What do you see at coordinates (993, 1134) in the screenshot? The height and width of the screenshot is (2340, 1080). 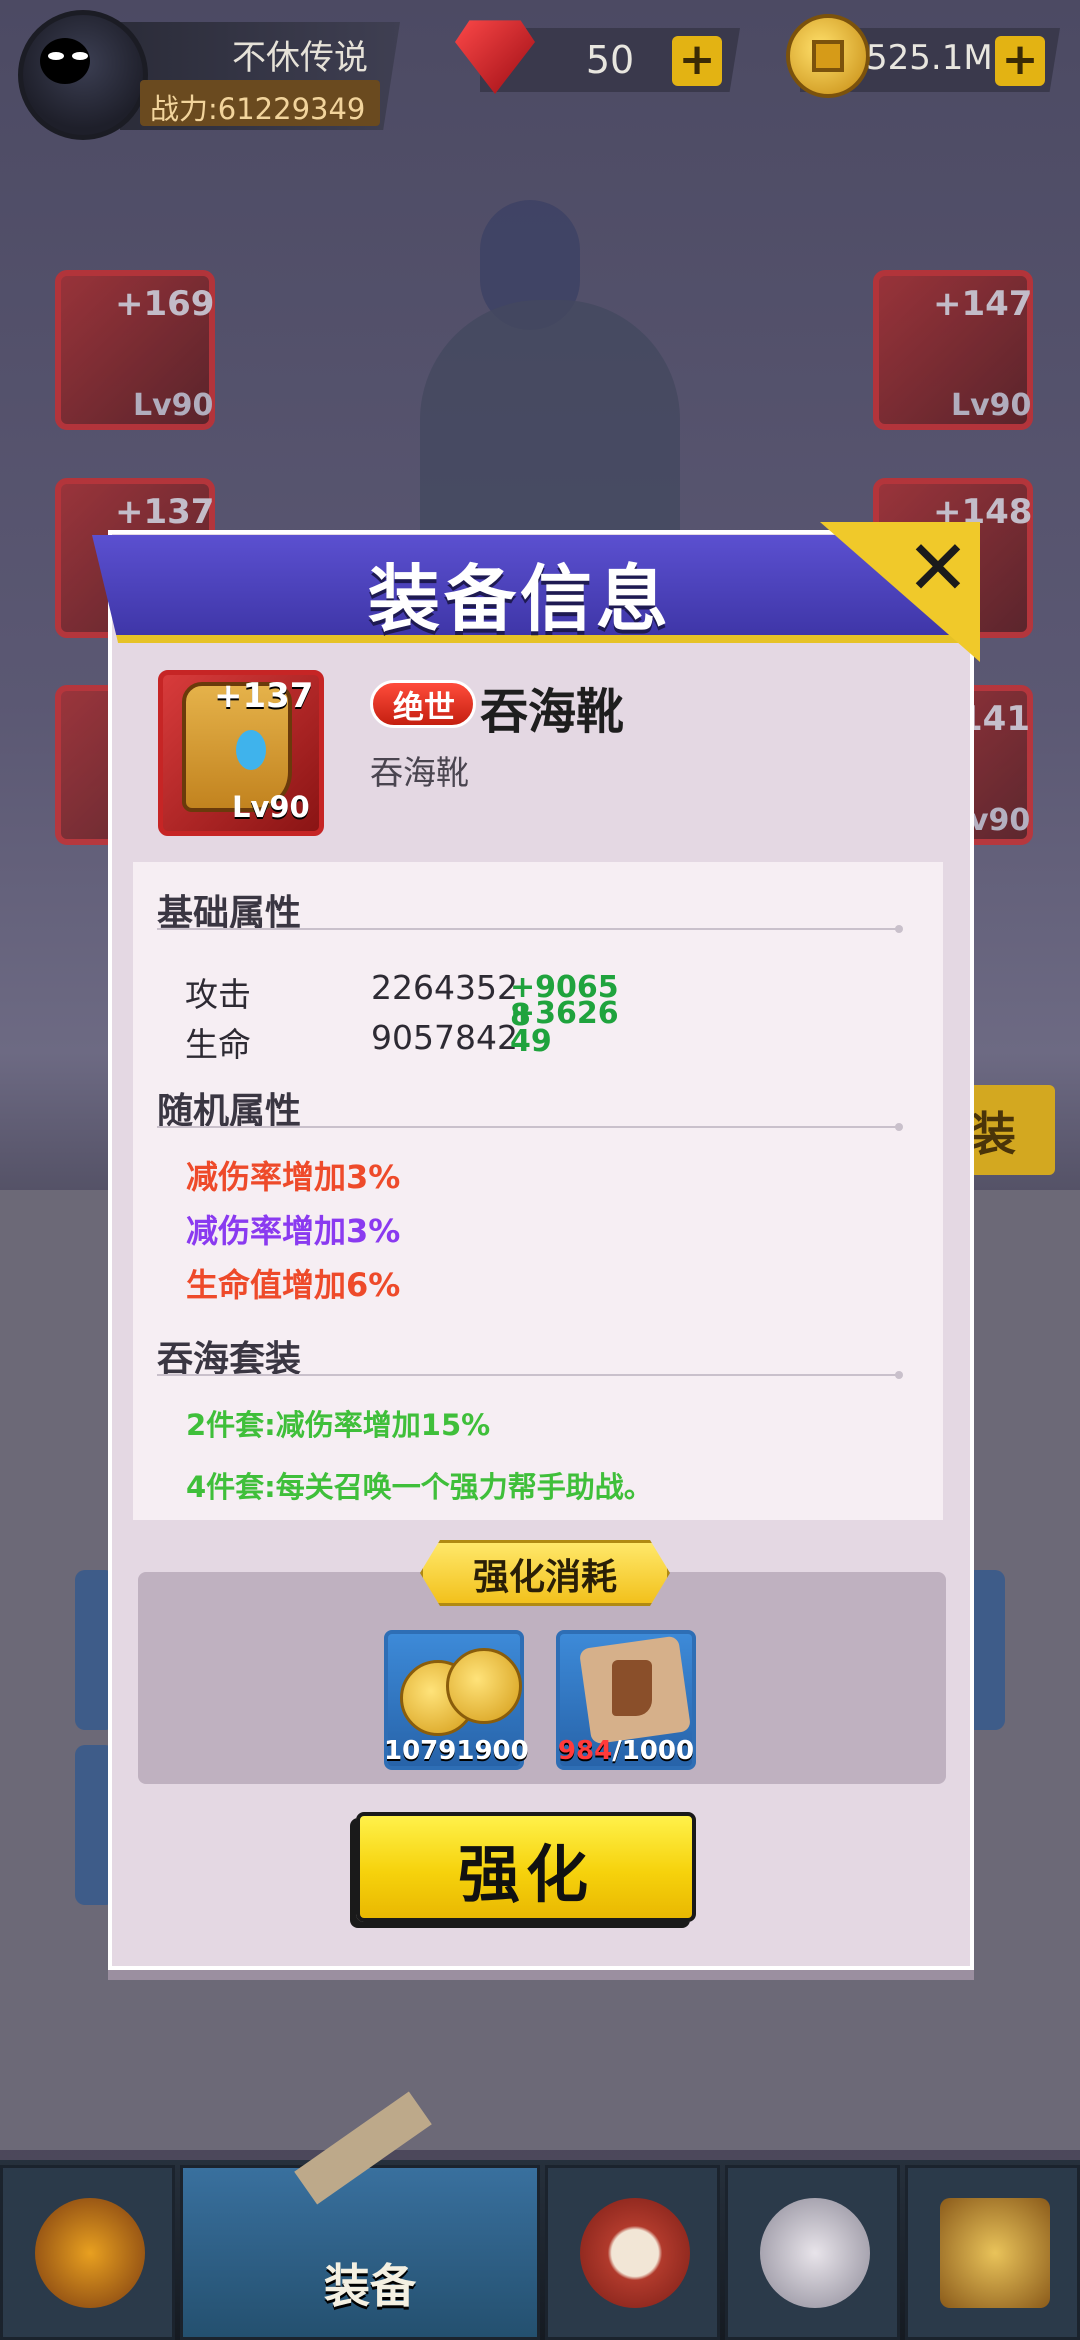 I see `auto-equip-label: 装` at bounding box center [993, 1134].